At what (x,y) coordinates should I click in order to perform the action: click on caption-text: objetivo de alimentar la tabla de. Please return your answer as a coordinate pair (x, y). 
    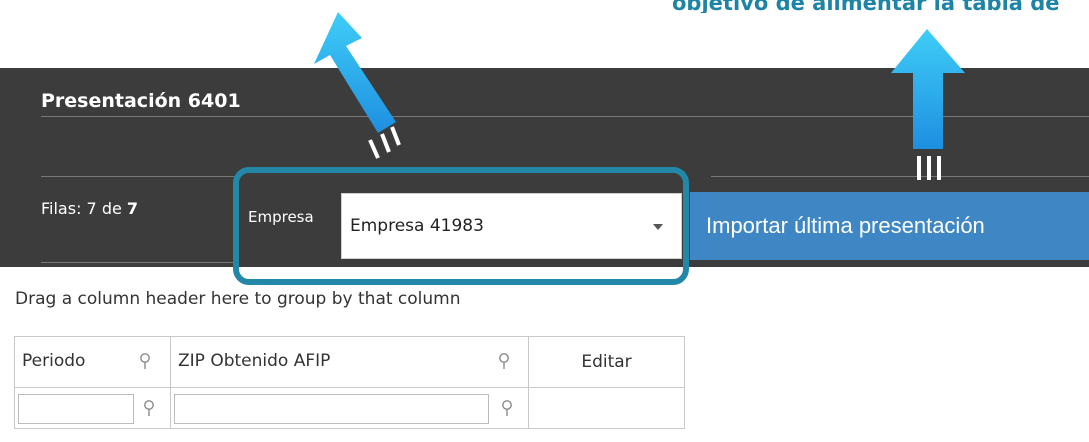
    Looking at the image, I should click on (866, 6).